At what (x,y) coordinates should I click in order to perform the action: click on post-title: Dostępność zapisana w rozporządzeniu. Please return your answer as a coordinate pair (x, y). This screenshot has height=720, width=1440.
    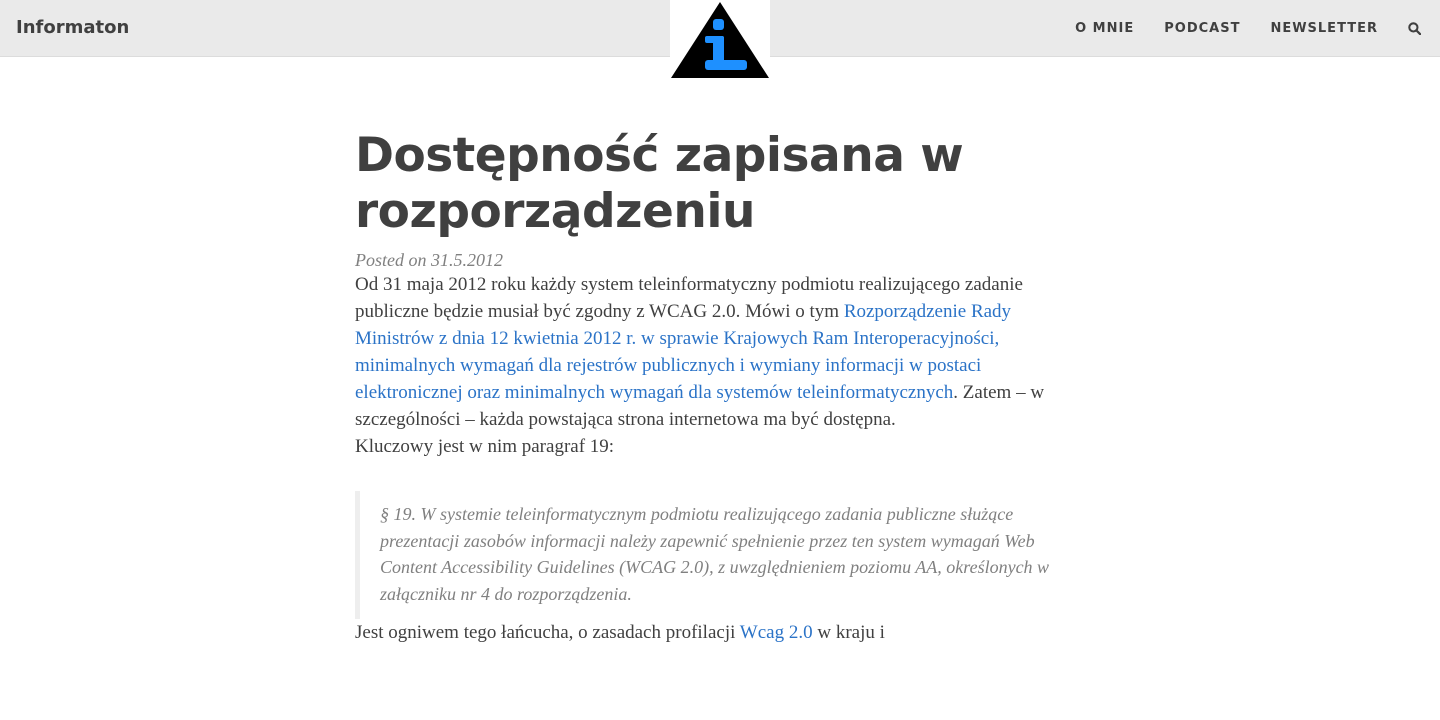
    Looking at the image, I should click on (720, 184).